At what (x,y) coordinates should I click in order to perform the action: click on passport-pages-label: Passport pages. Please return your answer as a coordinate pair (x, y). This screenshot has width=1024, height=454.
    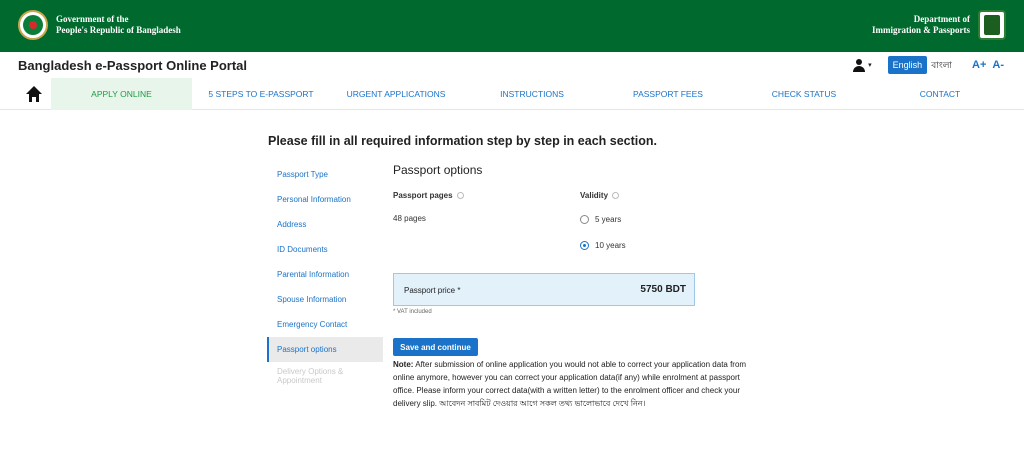
    Looking at the image, I should click on (428, 195).